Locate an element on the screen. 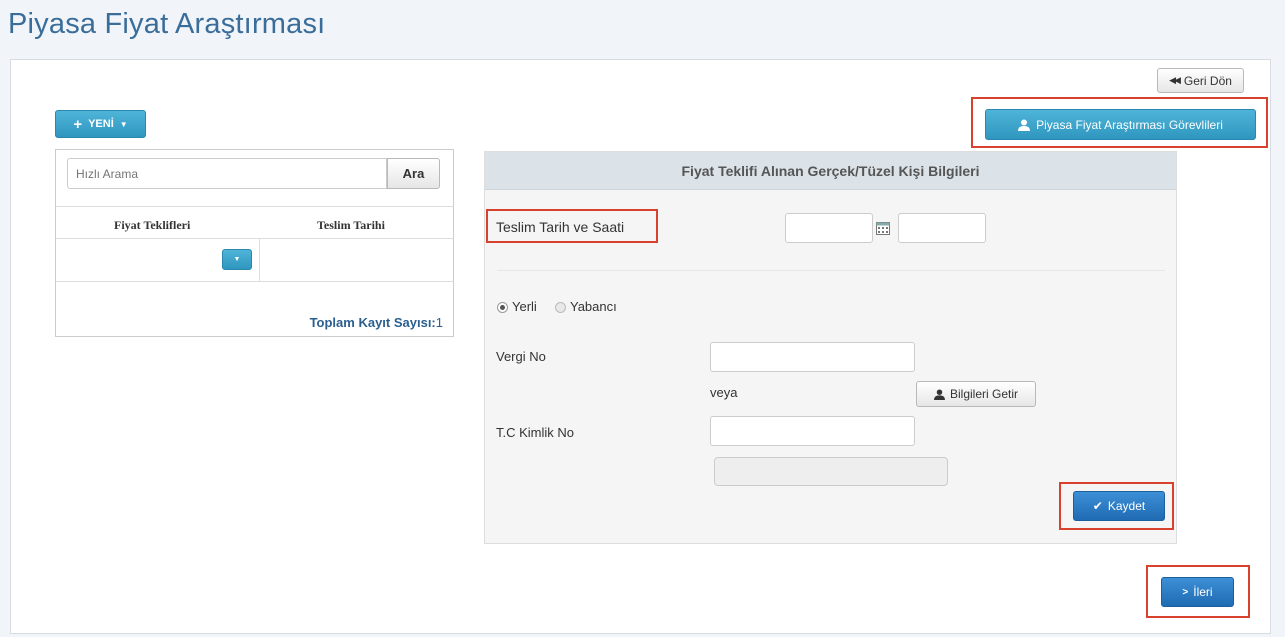 Image resolution: width=1285 pixels, height=637 pixels. total-count: Toplam Kayıt Sayısı:1 is located at coordinates (376, 322).